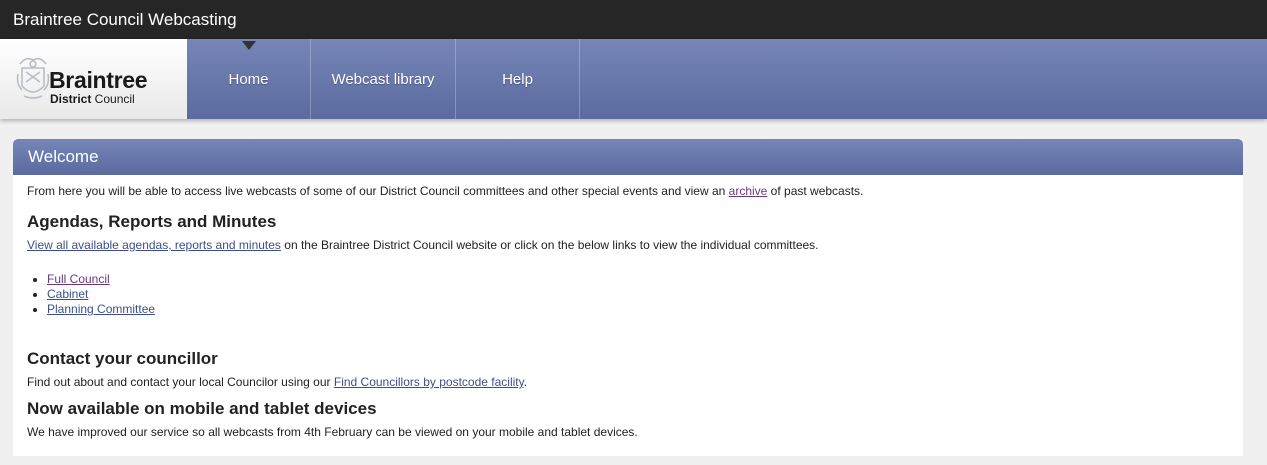 Image resolution: width=1267 pixels, height=465 pixels. What do you see at coordinates (748, 191) in the screenshot?
I see `archive-link: archive` at bounding box center [748, 191].